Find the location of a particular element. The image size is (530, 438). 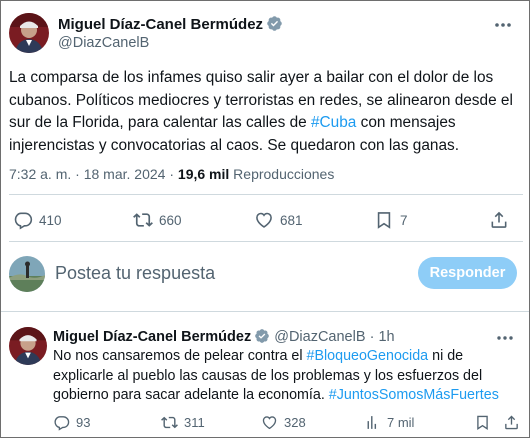

tweet-text-part: No nos cansaremos de pelear contra el is located at coordinates (180, 356).